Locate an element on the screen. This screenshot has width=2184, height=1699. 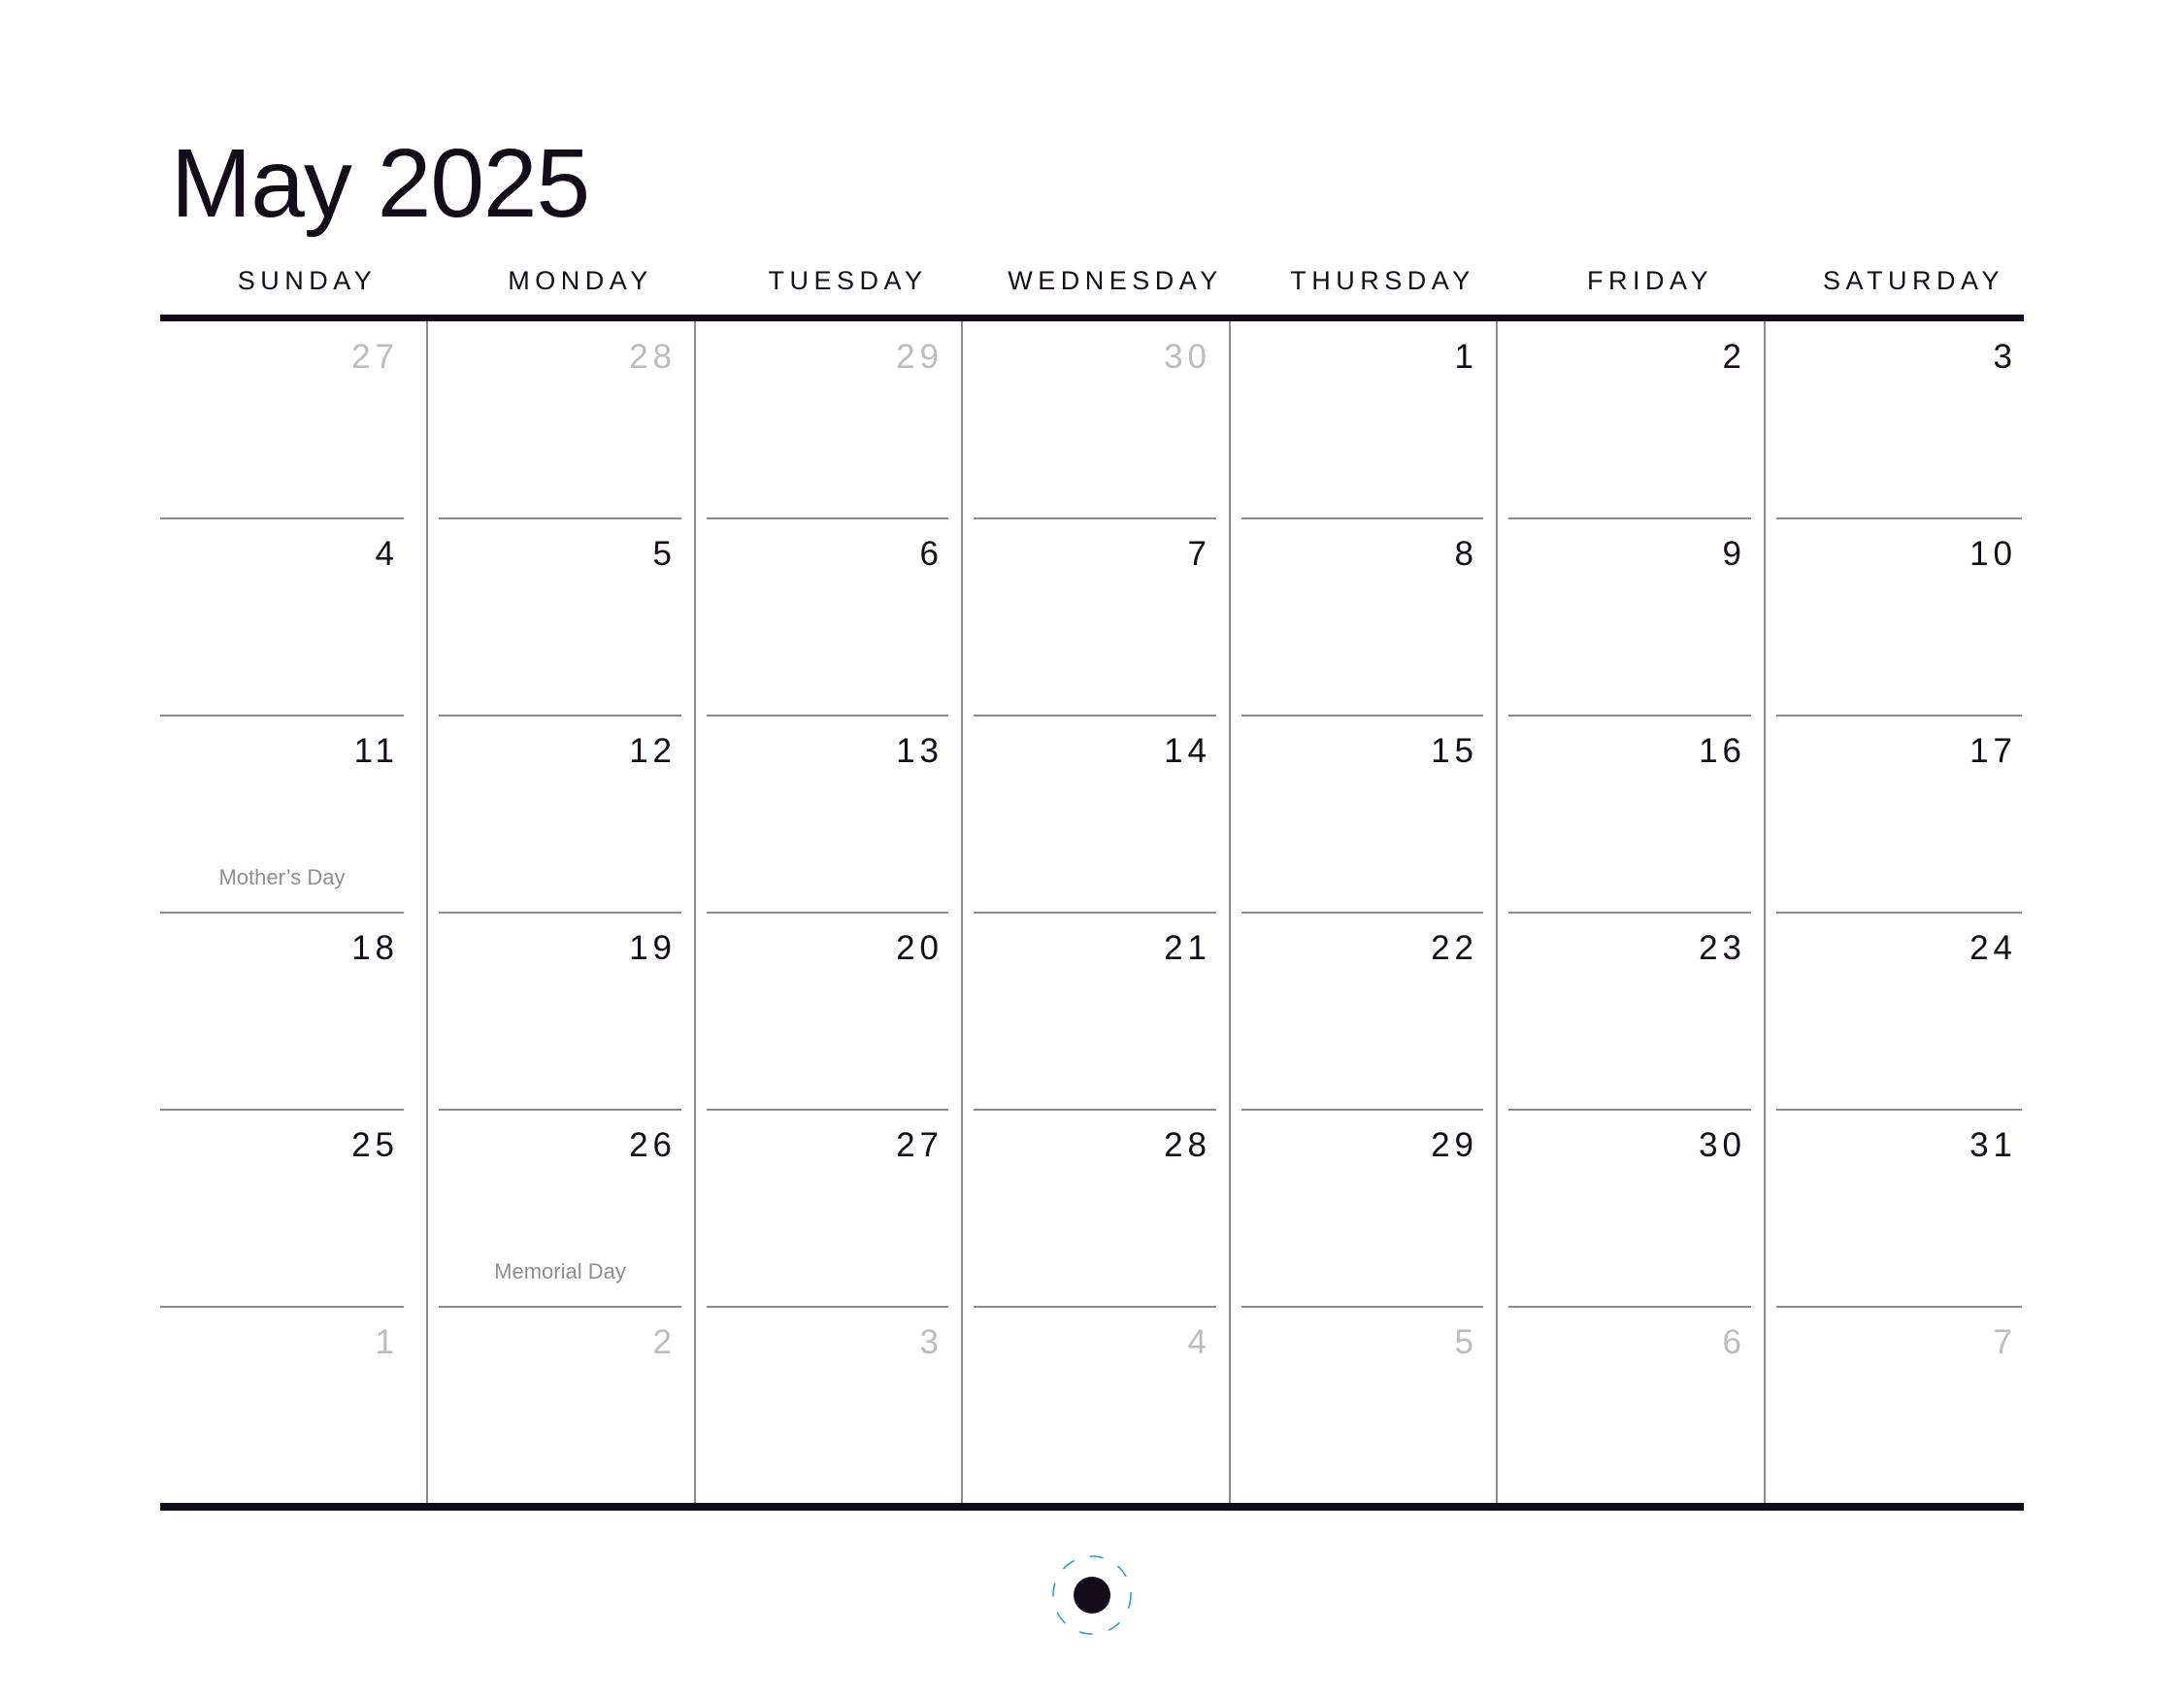
header-rule is located at coordinates (1092, 318).